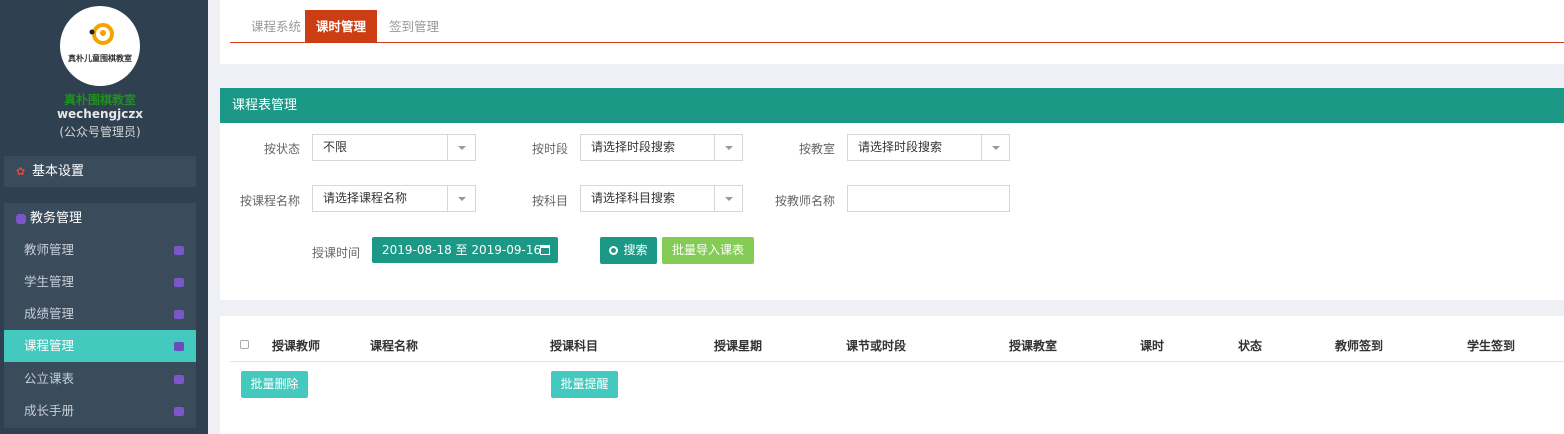  I want to click on sidebar-item-public-schedule: 公立课表, so click(100, 379).